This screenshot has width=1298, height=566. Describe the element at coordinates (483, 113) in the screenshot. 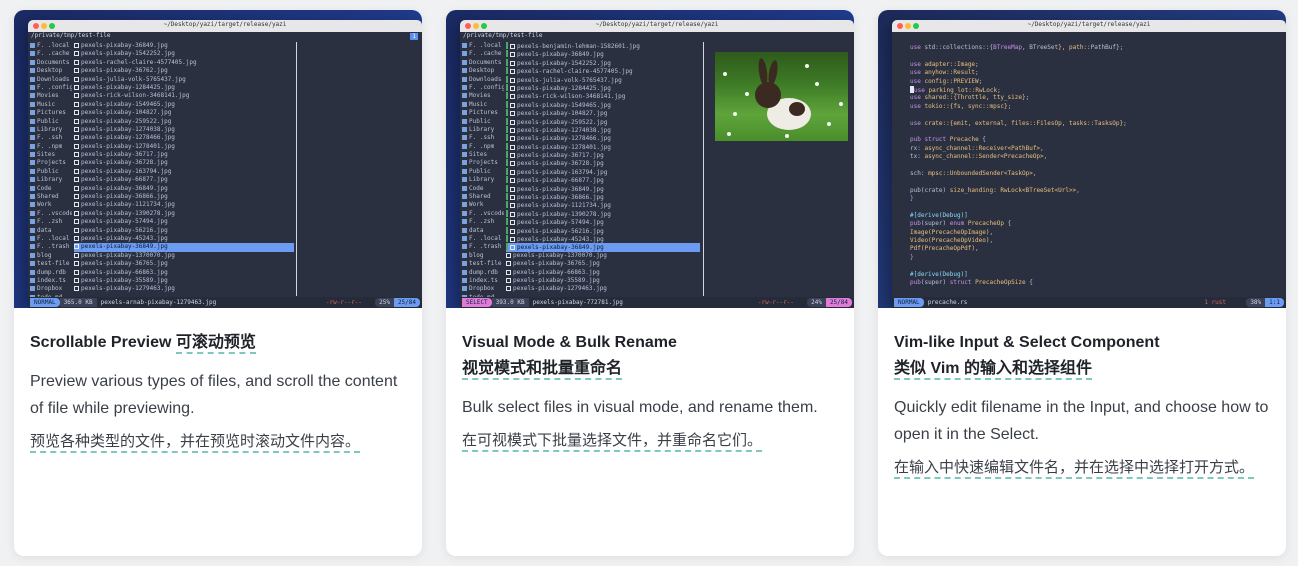

I see `parent-folder-item: Pictures` at that location.